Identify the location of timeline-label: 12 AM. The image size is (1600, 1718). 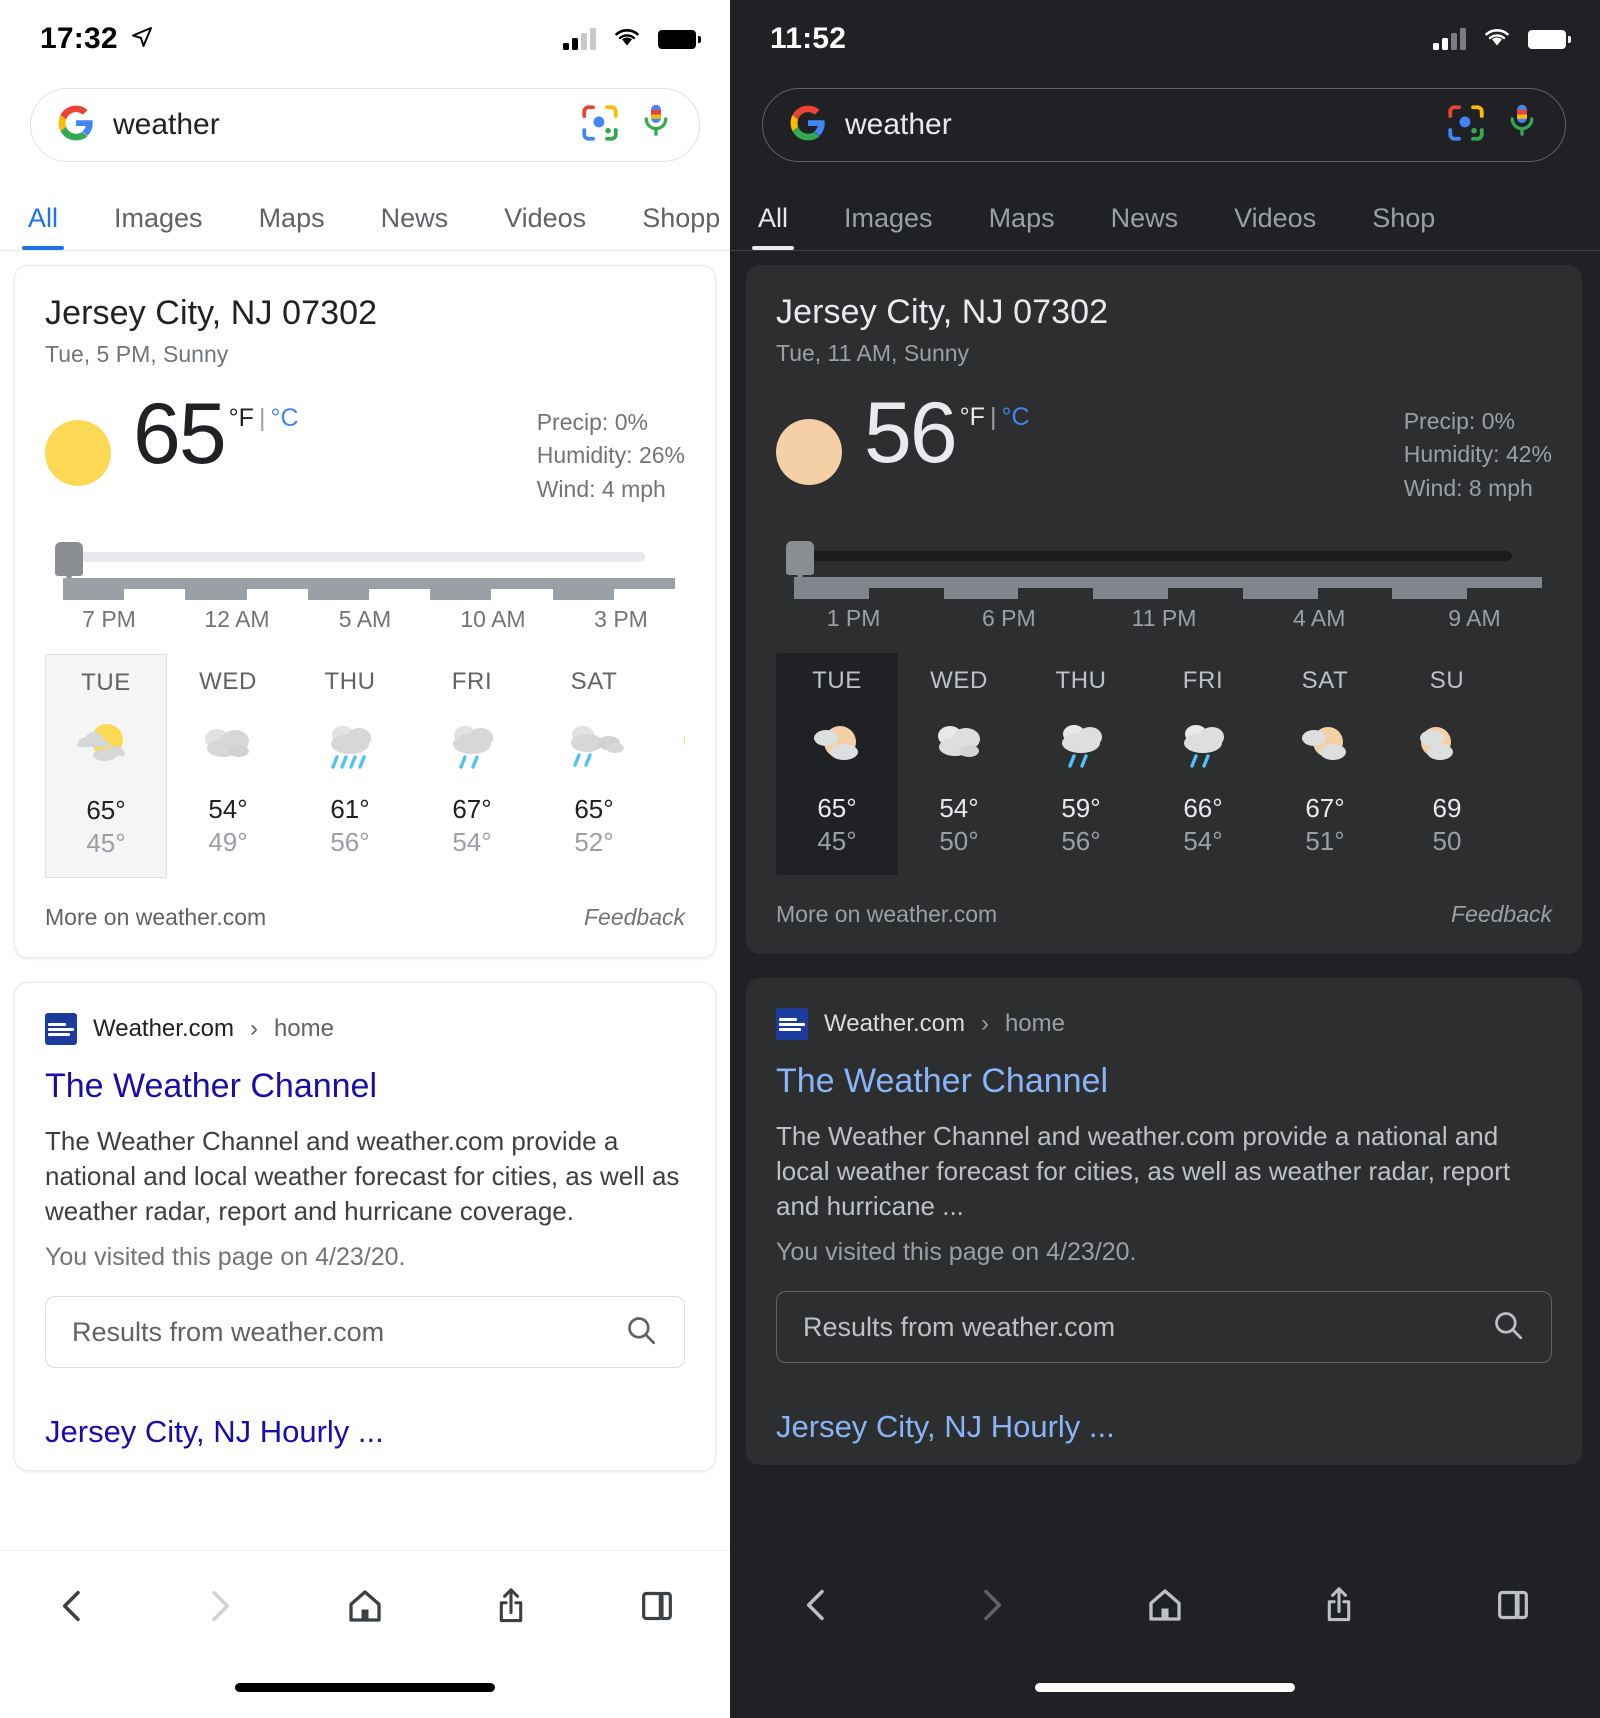
(237, 619).